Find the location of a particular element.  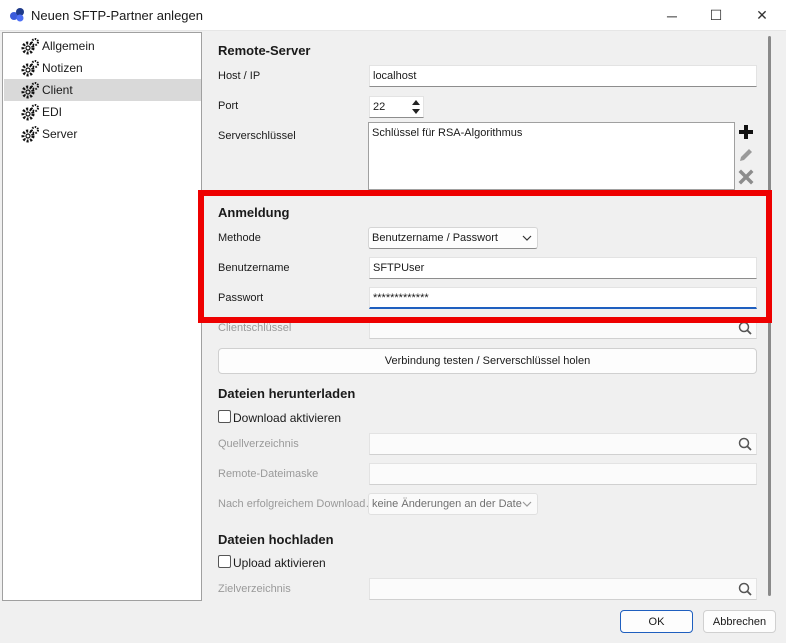

source-dir-input is located at coordinates (563, 444).